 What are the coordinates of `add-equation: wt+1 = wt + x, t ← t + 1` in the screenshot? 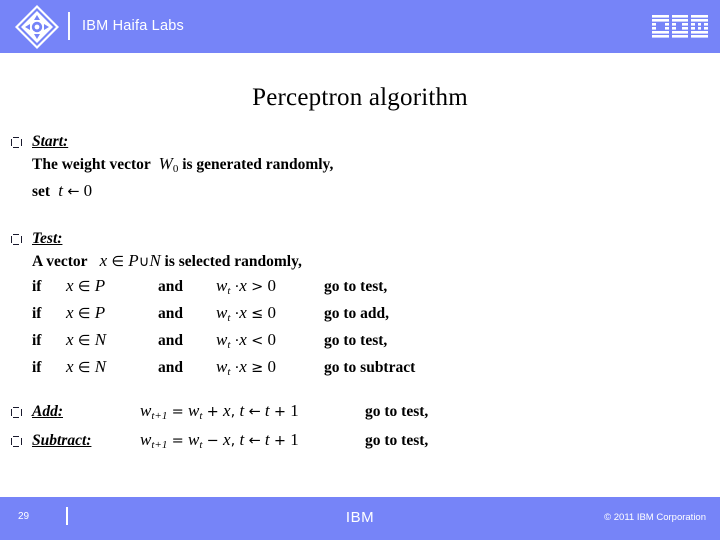 It's located at (219, 411).